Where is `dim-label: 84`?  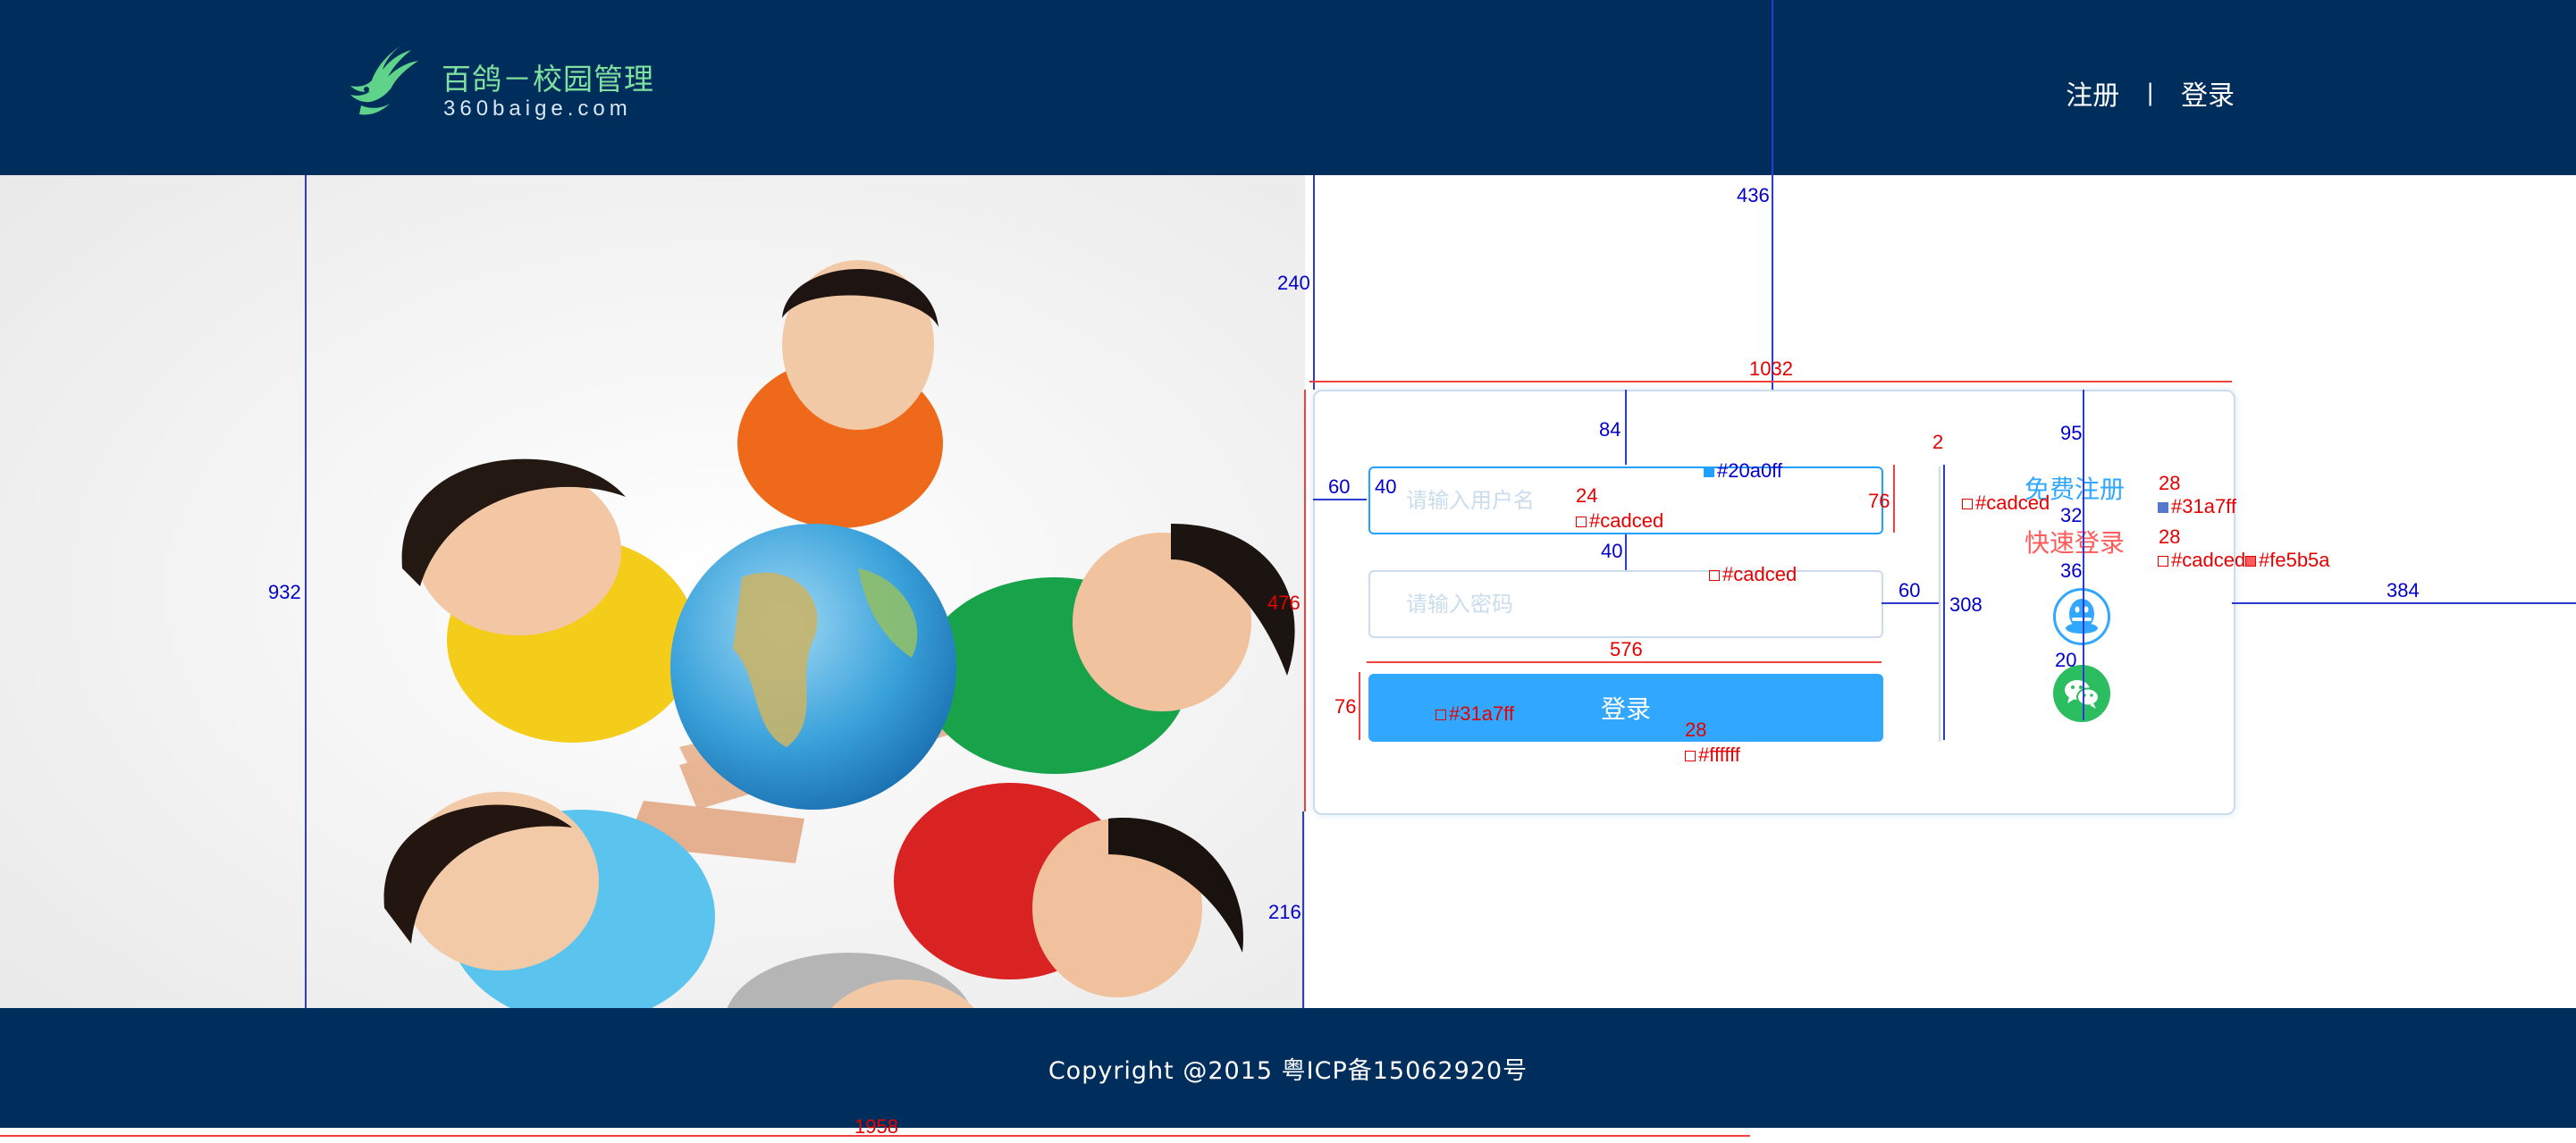
dim-label: 84 is located at coordinates (1610, 430).